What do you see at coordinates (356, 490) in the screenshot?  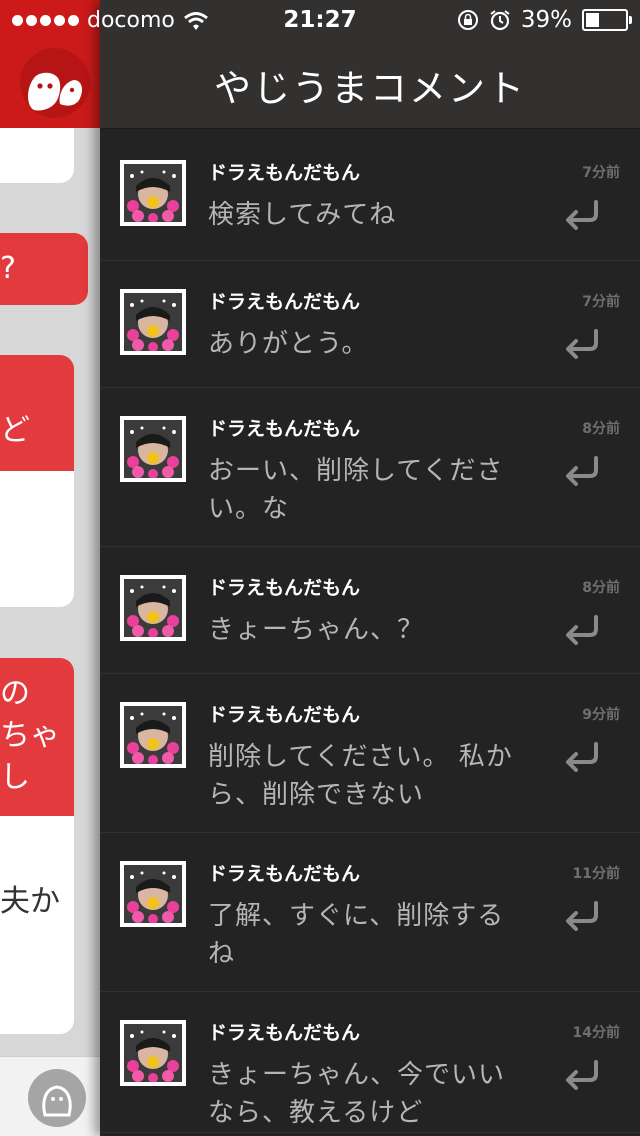 I see `comment-text: おーい、削除してくださ い。な` at bounding box center [356, 490].